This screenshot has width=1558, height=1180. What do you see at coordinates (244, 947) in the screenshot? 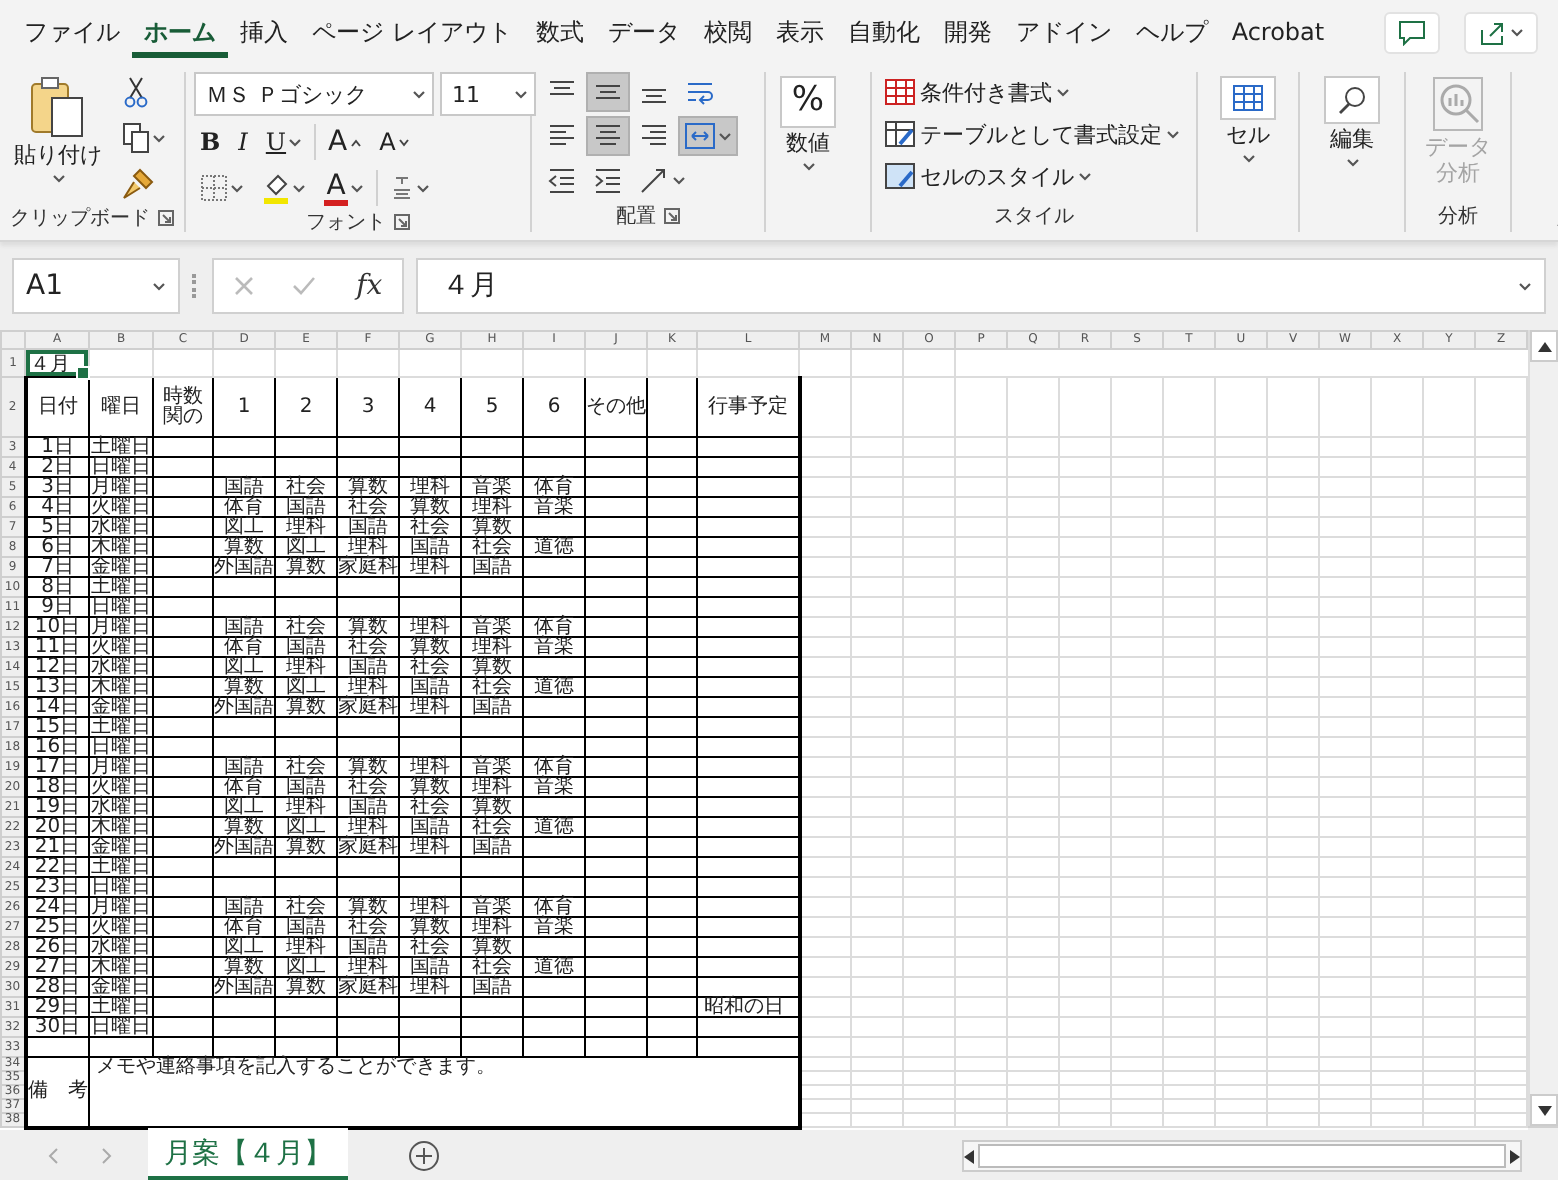
I see `table-cell: 図工` at bounding box center [244, 947].